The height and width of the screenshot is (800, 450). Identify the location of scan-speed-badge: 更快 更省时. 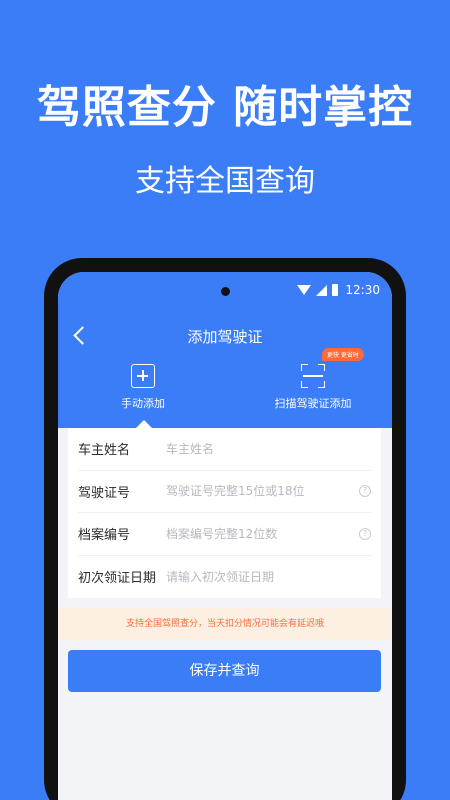
(343, 354).